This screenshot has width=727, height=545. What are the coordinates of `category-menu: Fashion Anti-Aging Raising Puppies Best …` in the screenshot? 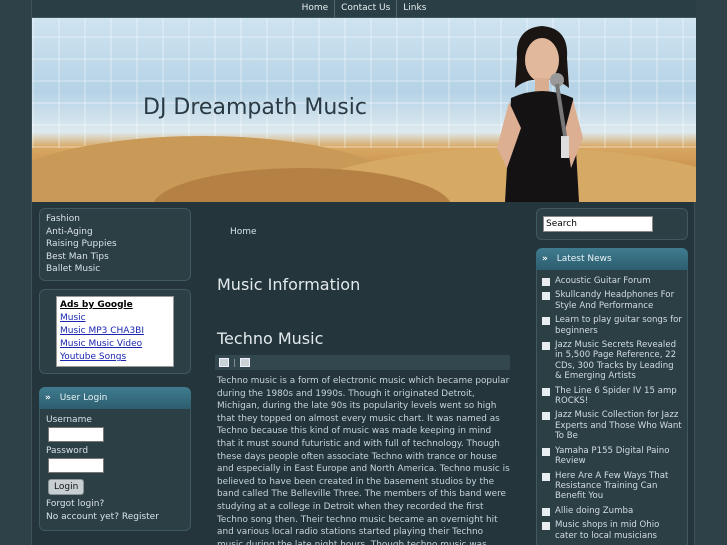 It's located at (115, 244).